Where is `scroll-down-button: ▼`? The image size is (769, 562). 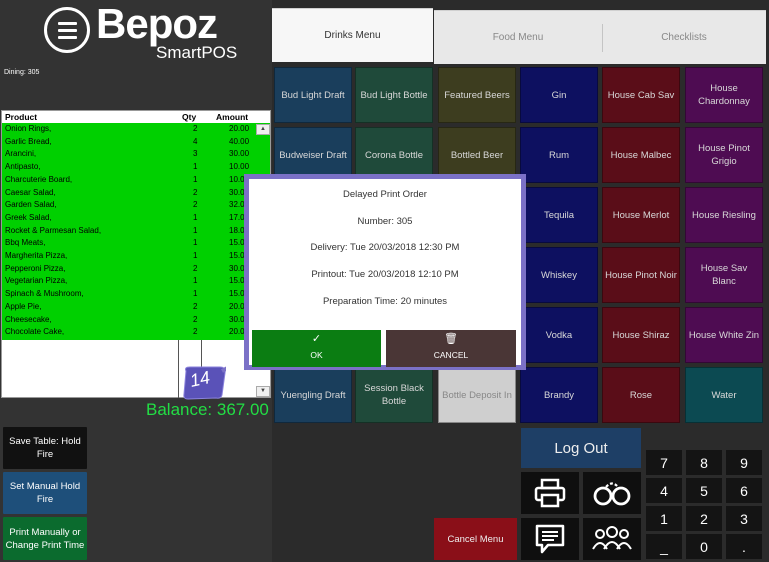
scroll-down-button: ▼ is located at coordinates (263, 391).